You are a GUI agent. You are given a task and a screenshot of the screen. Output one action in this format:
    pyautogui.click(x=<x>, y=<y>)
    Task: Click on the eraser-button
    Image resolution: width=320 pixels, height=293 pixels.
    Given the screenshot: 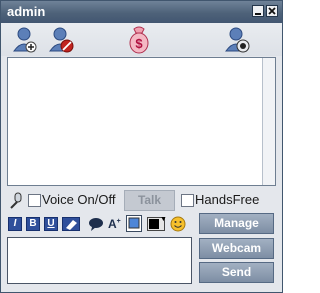 What is the action you would take?
    pyautogui.click(x=71, y=224)
    